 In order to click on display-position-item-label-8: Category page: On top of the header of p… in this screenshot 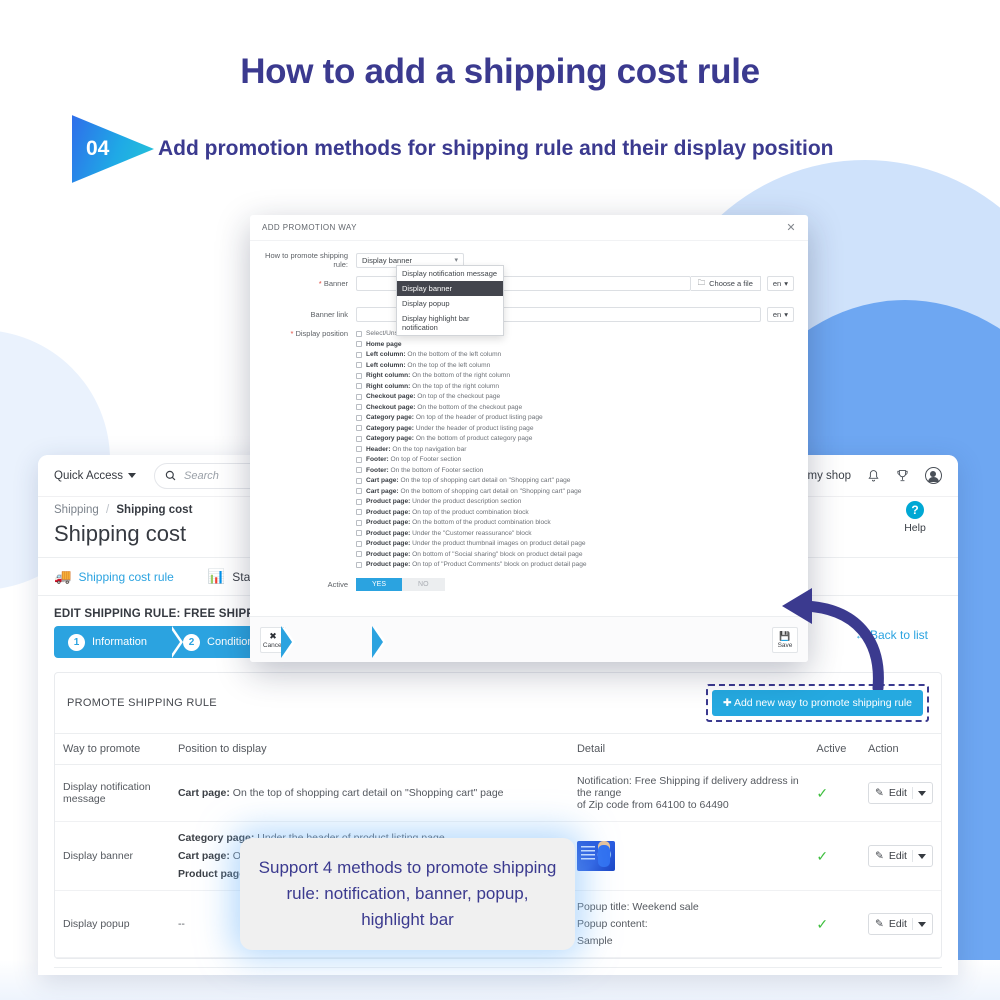, I will do `click(454, 417)`.